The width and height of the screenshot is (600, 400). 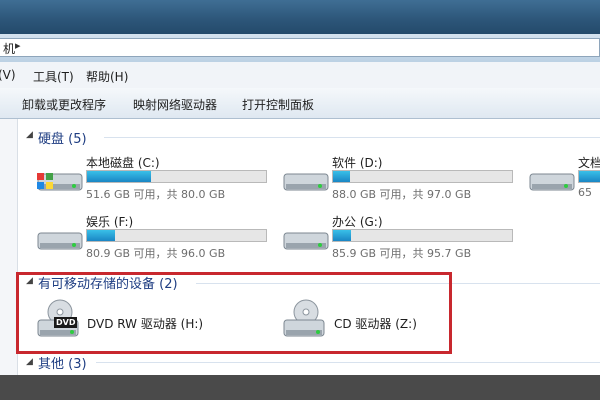 I want to click on address-field: 机 ▸, so click(x=300, y=47).